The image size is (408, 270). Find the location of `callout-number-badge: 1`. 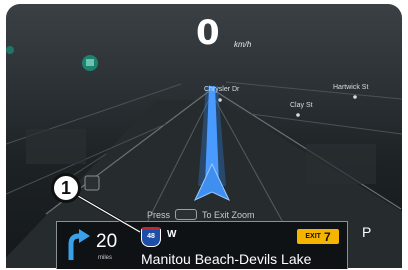

callout-number-badge: 1 is located at coordinates (66, 188).